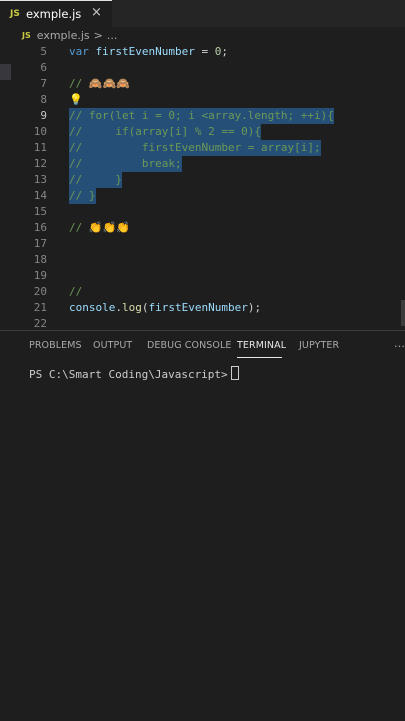  Describe the element at coordinates (55, 345) in the screenshot. I see `tab-problems: PROBLEMS` at that location.